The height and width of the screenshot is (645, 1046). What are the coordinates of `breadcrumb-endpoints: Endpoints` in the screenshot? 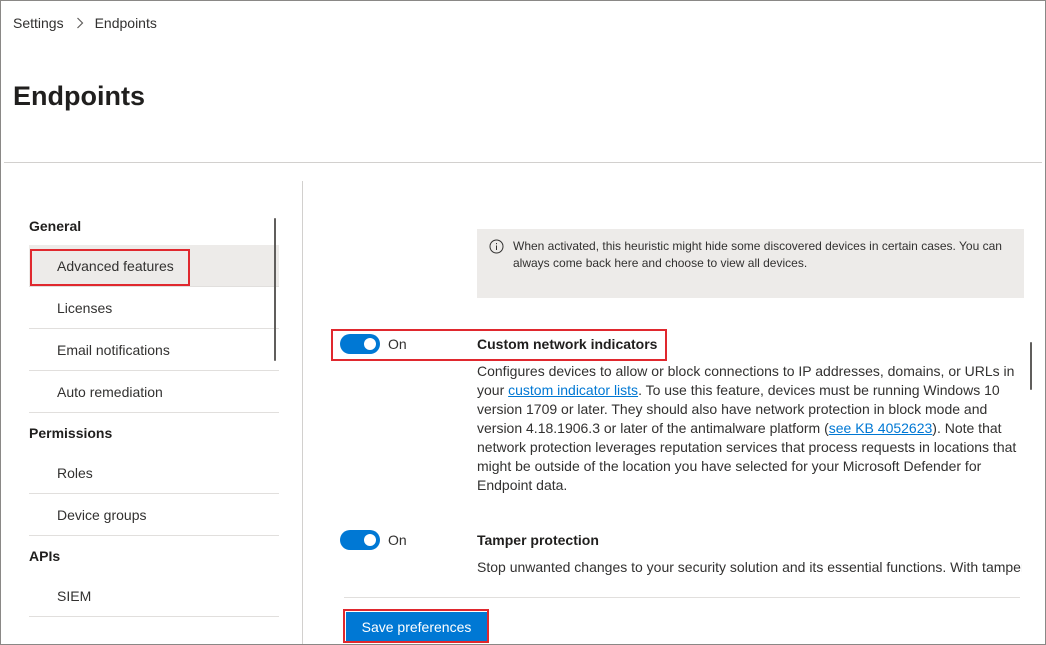 It's located at (125, 23).